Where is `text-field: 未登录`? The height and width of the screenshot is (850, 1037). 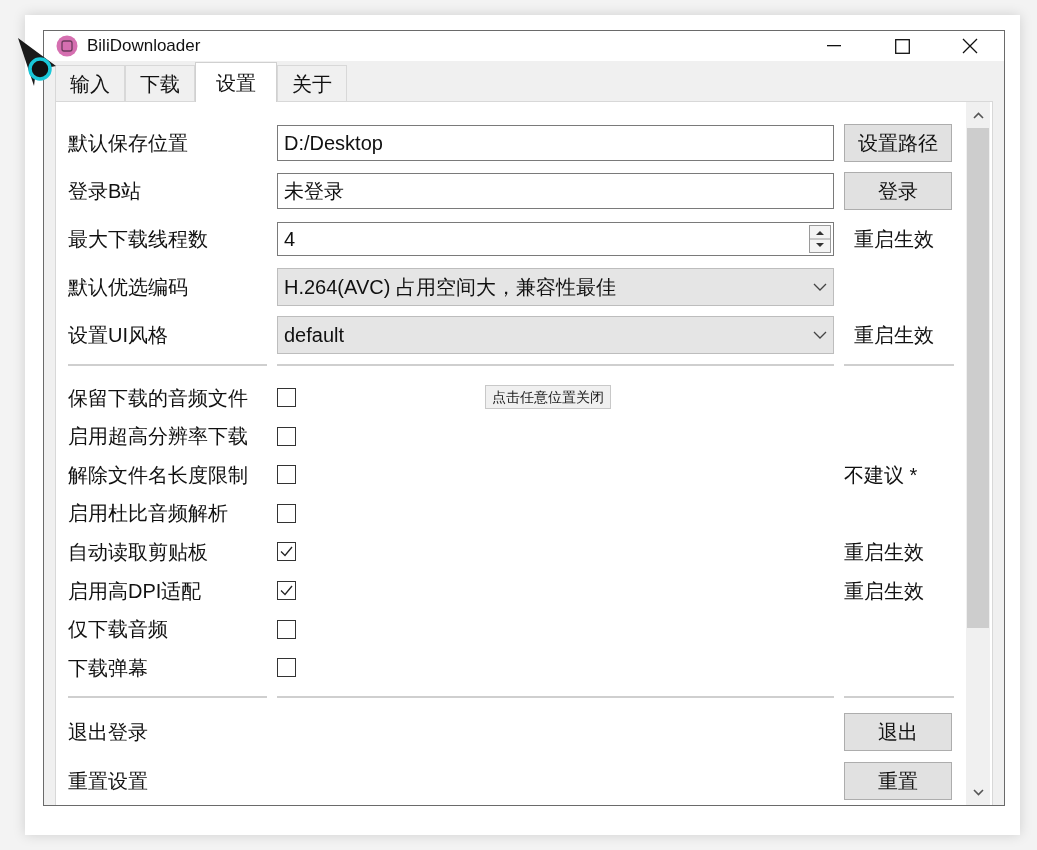
text-field: 未登录 is located at coordinates (555, 191).